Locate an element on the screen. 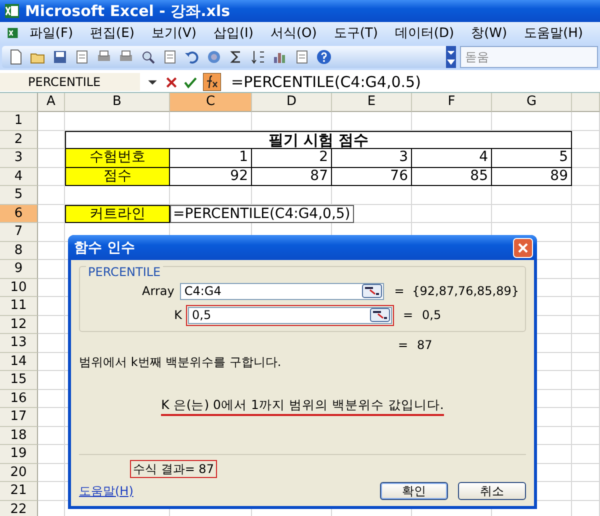 The height and width of the screenshot is (516, 600). menu-item: 편집(E) is located at coordinates (112, 33).